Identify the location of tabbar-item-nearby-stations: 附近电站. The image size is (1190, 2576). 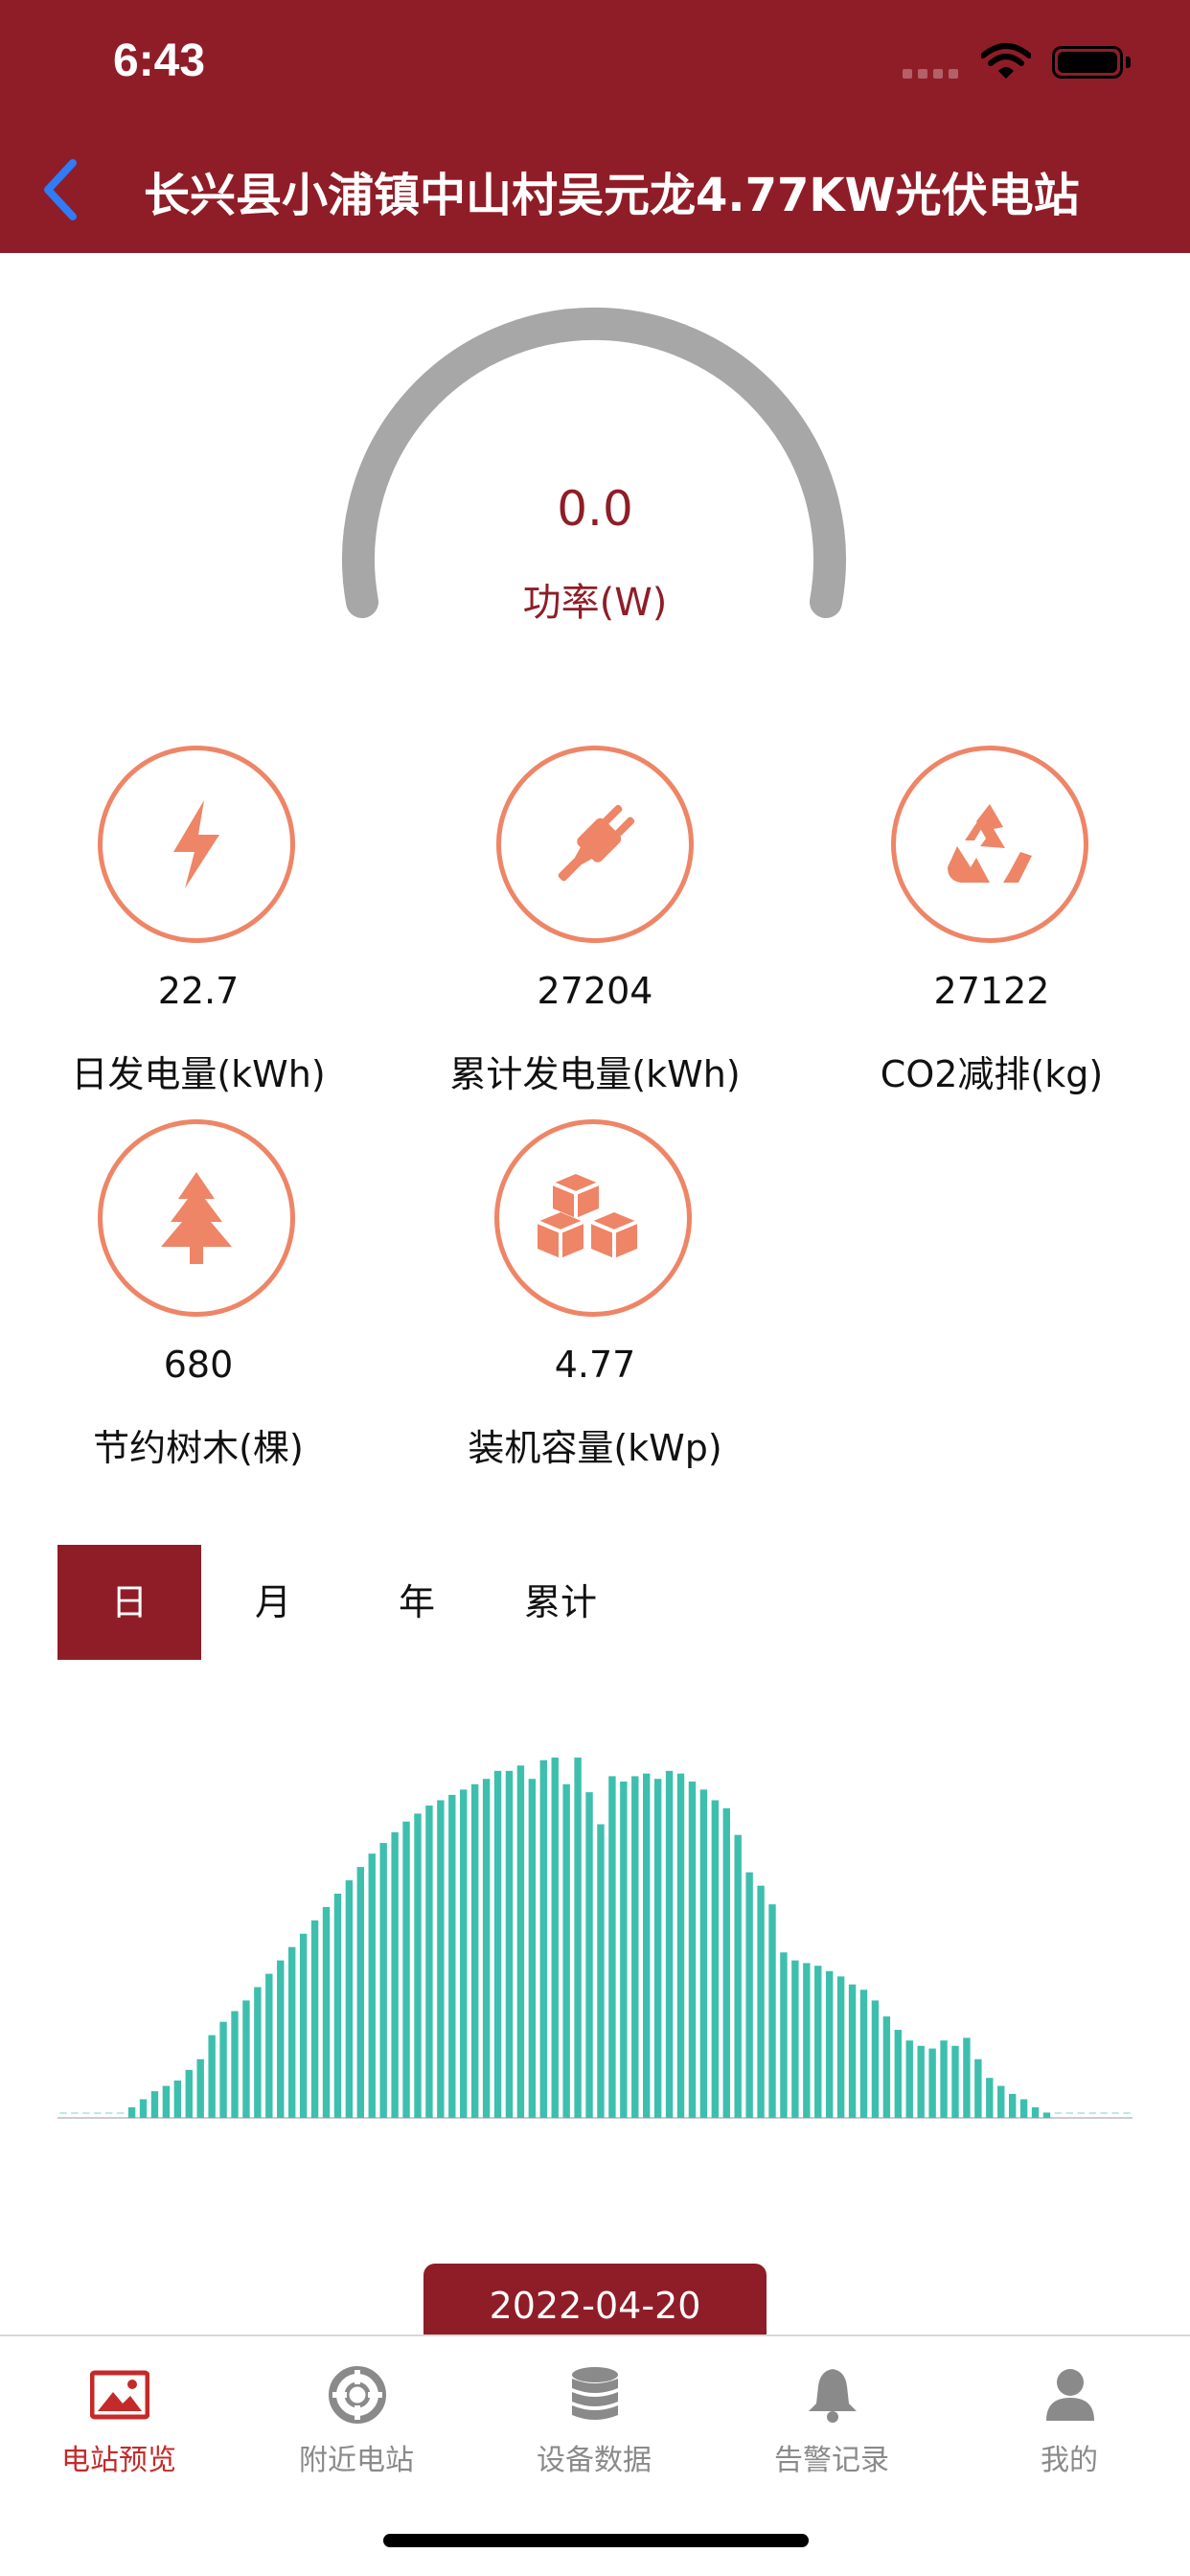
(357, 2422).